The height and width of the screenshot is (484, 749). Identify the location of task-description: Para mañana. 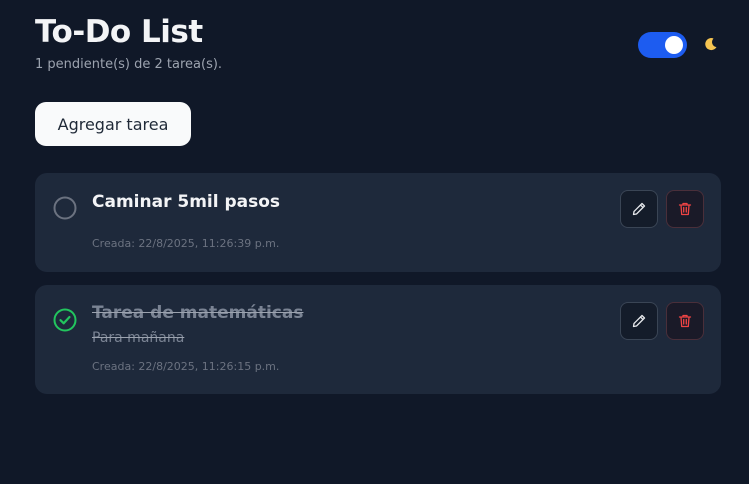
(138, 338).